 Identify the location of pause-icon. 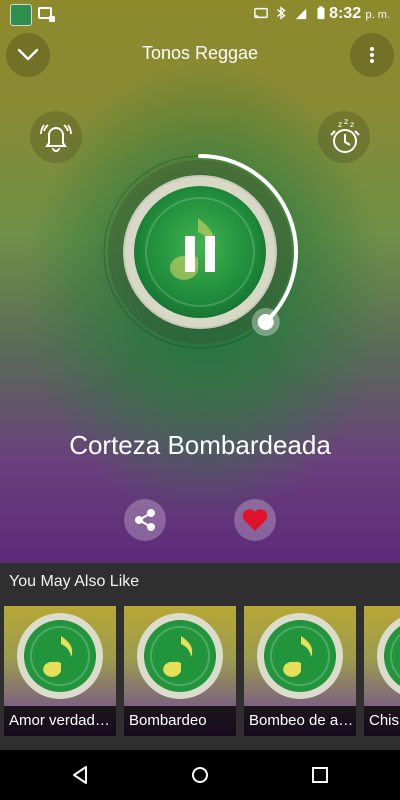
(200, 254).